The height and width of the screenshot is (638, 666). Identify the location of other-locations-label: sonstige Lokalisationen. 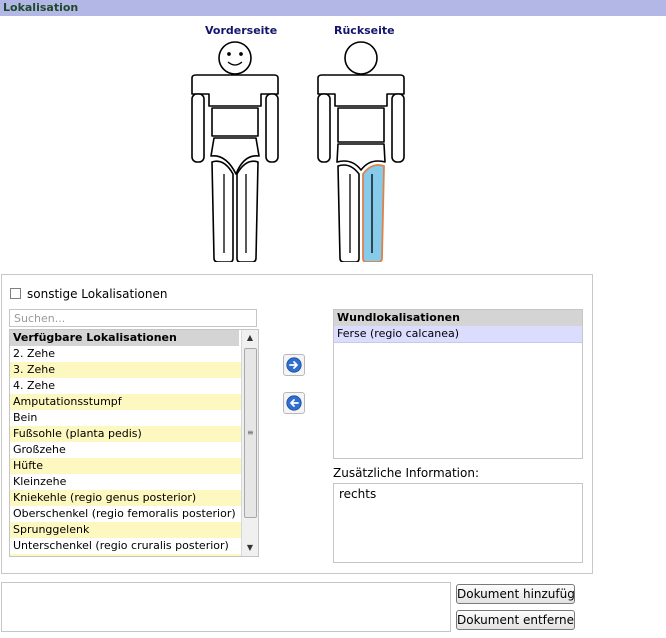
(97, 294).